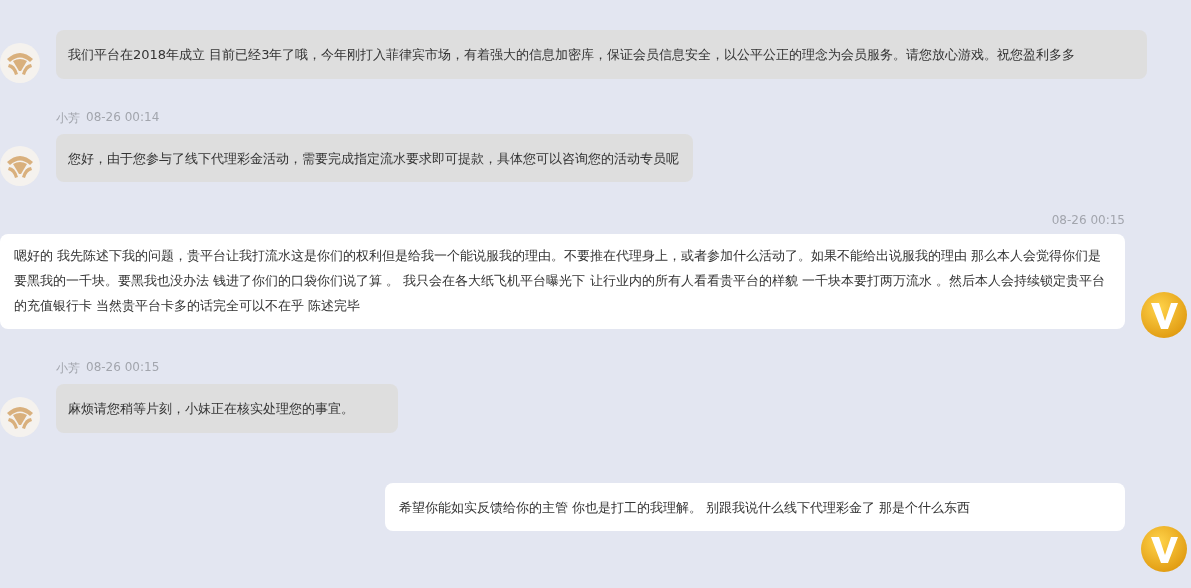 Image resolution: width=1191 pixels, height=588 pixels. What do you see at coordinates (601, 54) in the screenshot?
I see `message-bubble: 我们平台在2018年成立 目前已经3年了哦，今年刚打入菲律宾市场，有着强大的信息加密库，保证会员信息安全，以公平公正的理念为会员服务。请您放心游戏。祝您盈利多多` at bounding box center [601, 54].